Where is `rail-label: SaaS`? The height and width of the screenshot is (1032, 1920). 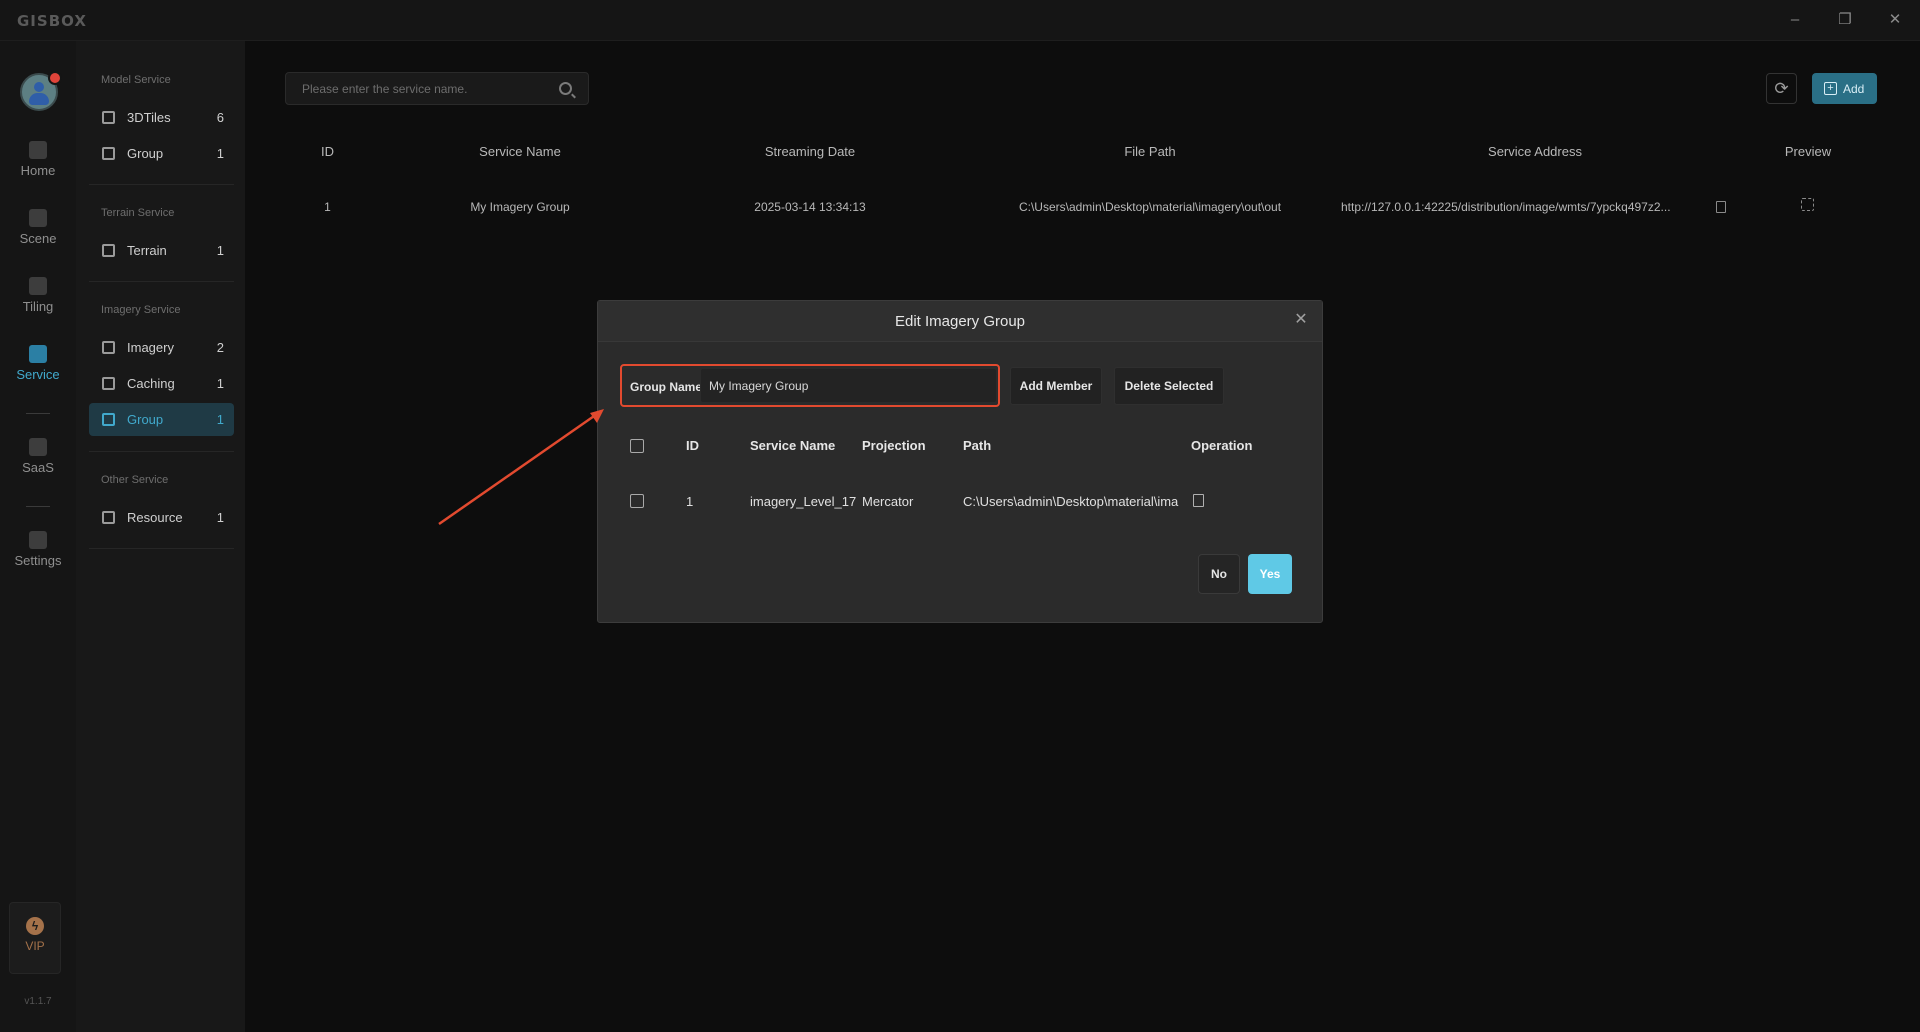
rail-label: SaaS is located at coordinates (38, 467).